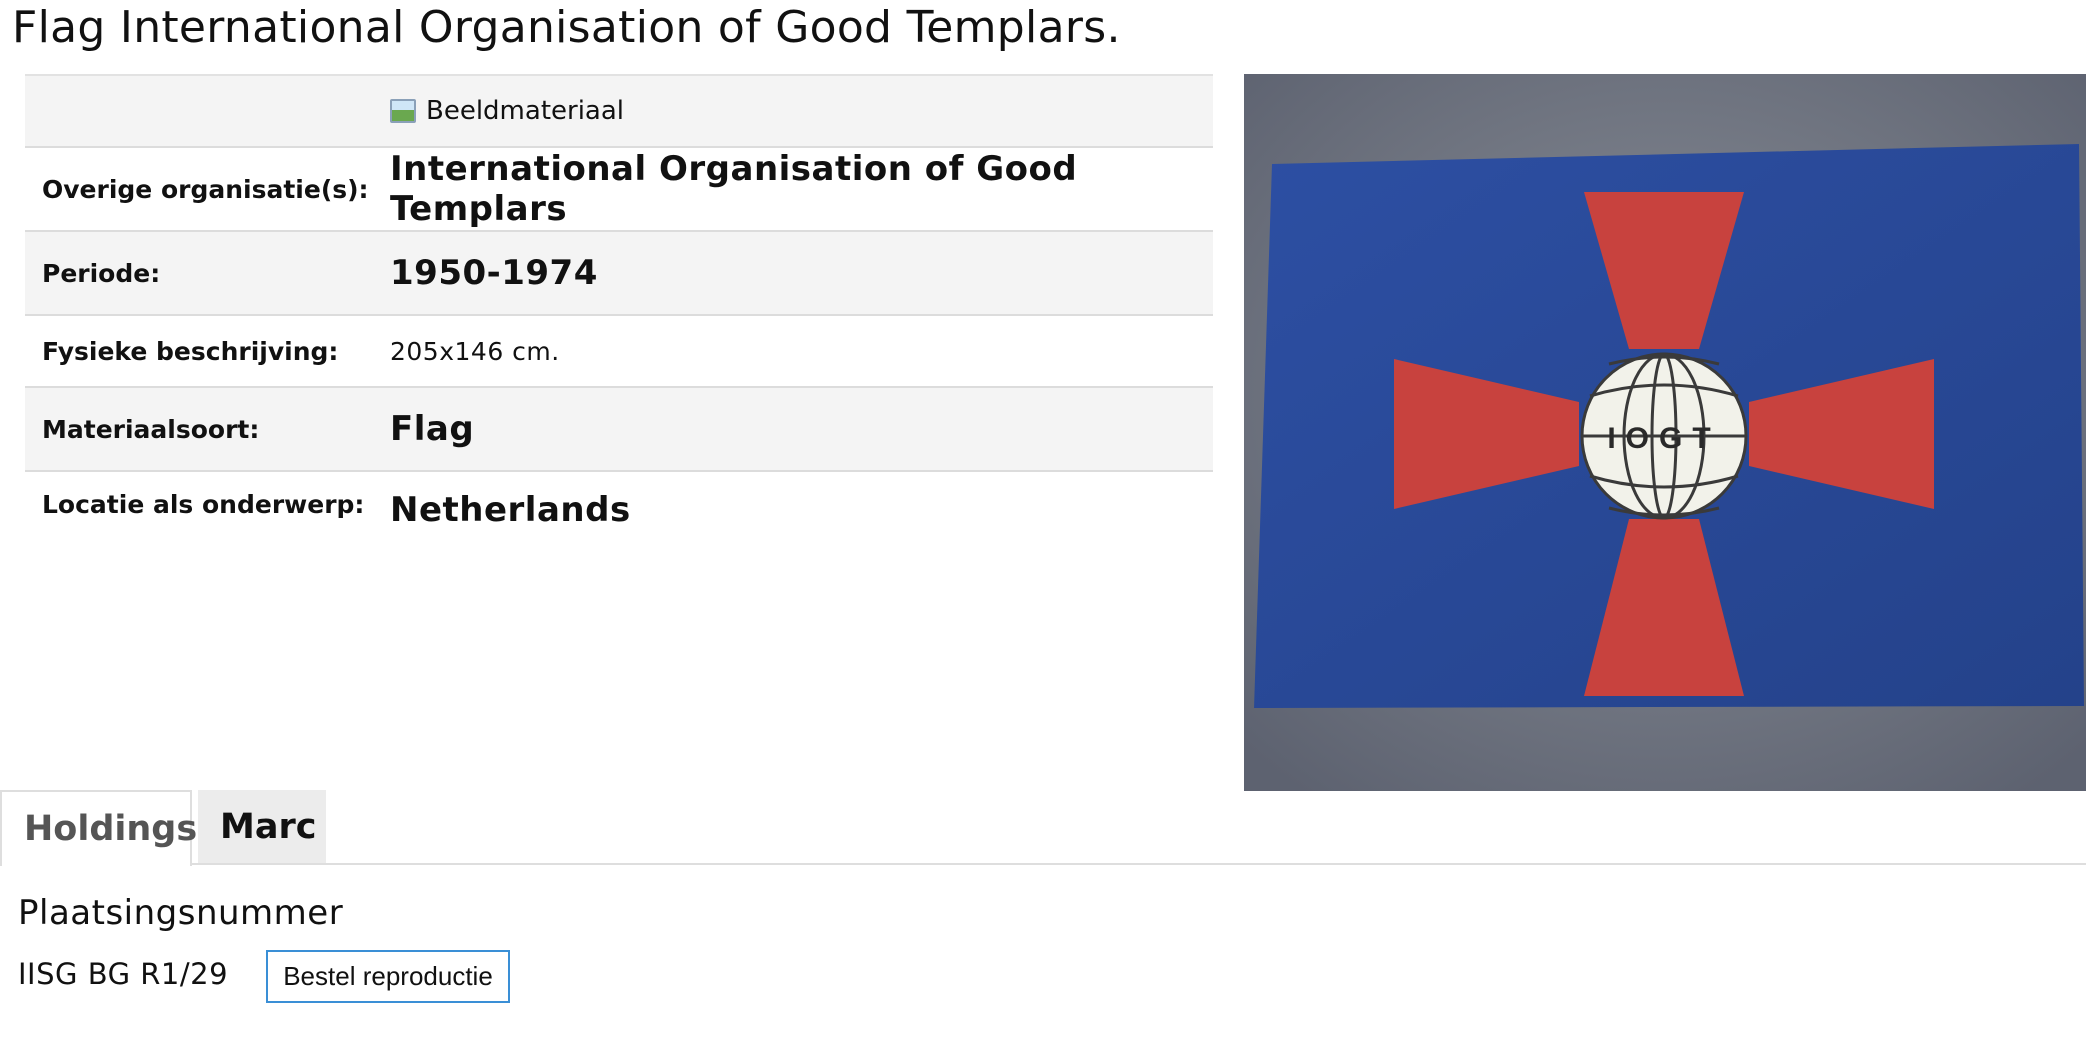 The width and height of the screenshot is (2086, 1052). Describe the element at coordinates (1043, 828) in the screenshot. I see `tab-bar: Holdings Marc` at that location.